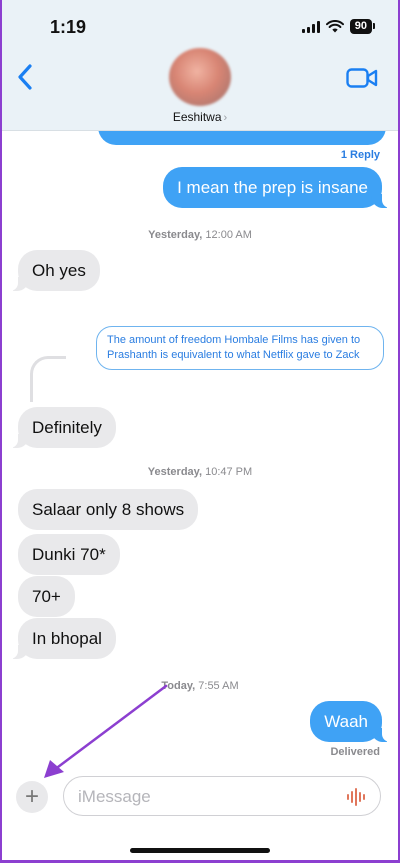 This screenshot has width=400, height=863. Describe the element at coordinates (68, 27) in the screenshot. I see `status-time: 1:19` at that location.